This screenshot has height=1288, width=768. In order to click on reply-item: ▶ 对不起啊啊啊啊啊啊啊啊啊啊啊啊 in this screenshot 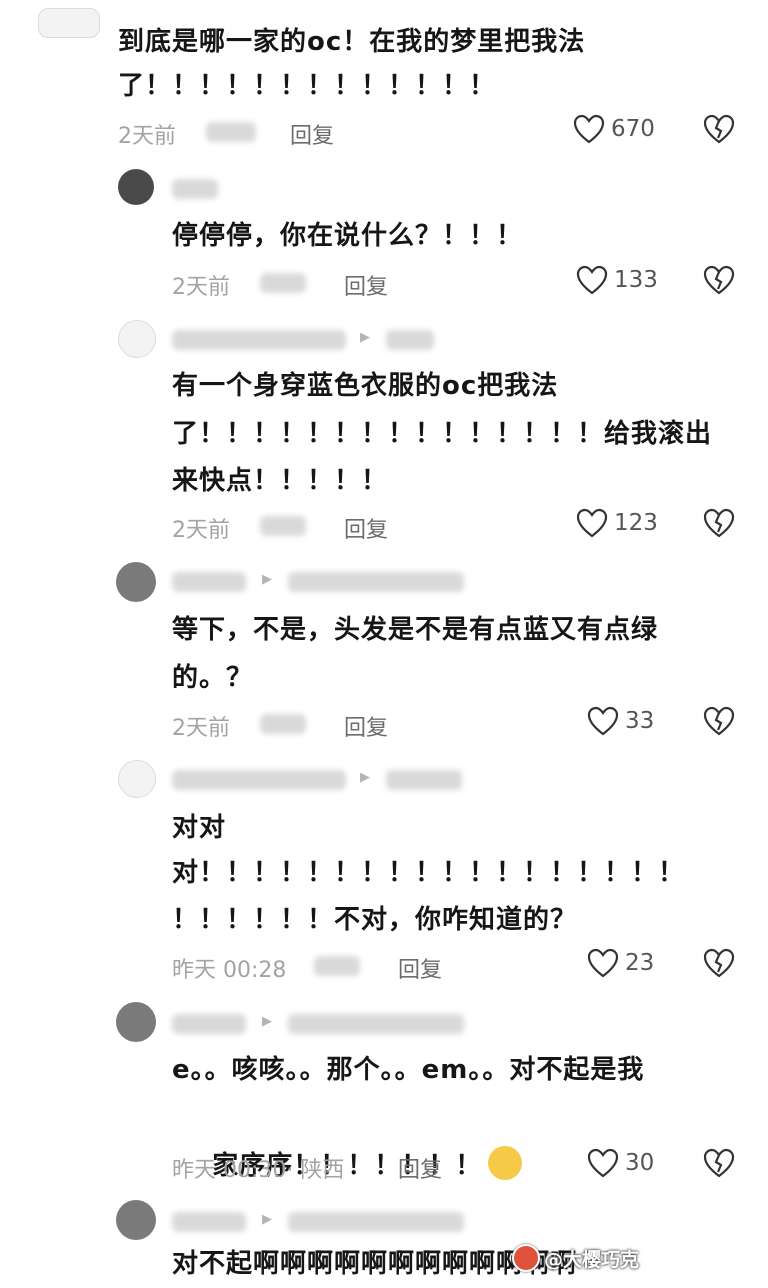, I will do `click(384, 1239)`.